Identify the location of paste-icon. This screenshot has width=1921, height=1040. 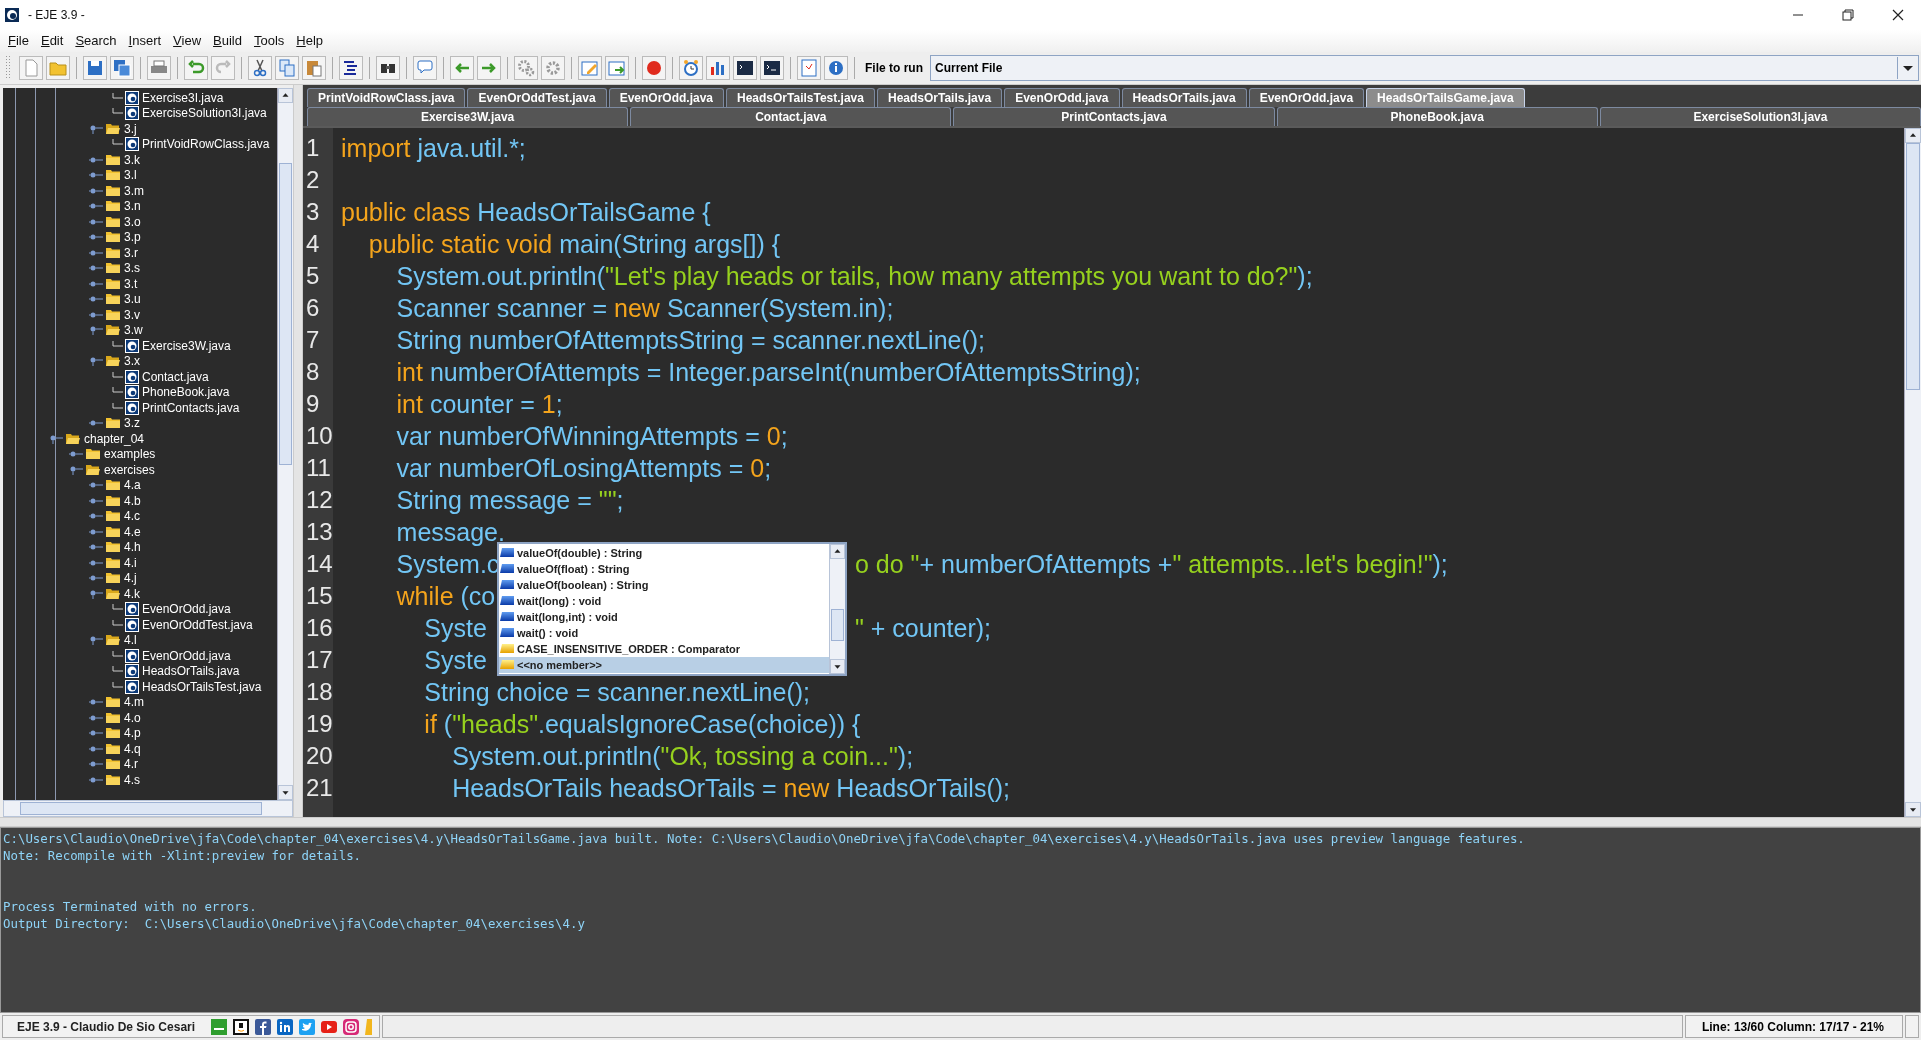
(314, 67).